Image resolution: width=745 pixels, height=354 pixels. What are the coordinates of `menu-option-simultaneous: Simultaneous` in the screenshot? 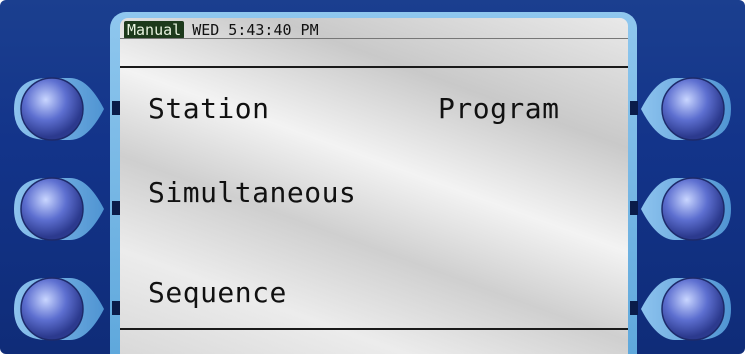 It's located at (252, 192).